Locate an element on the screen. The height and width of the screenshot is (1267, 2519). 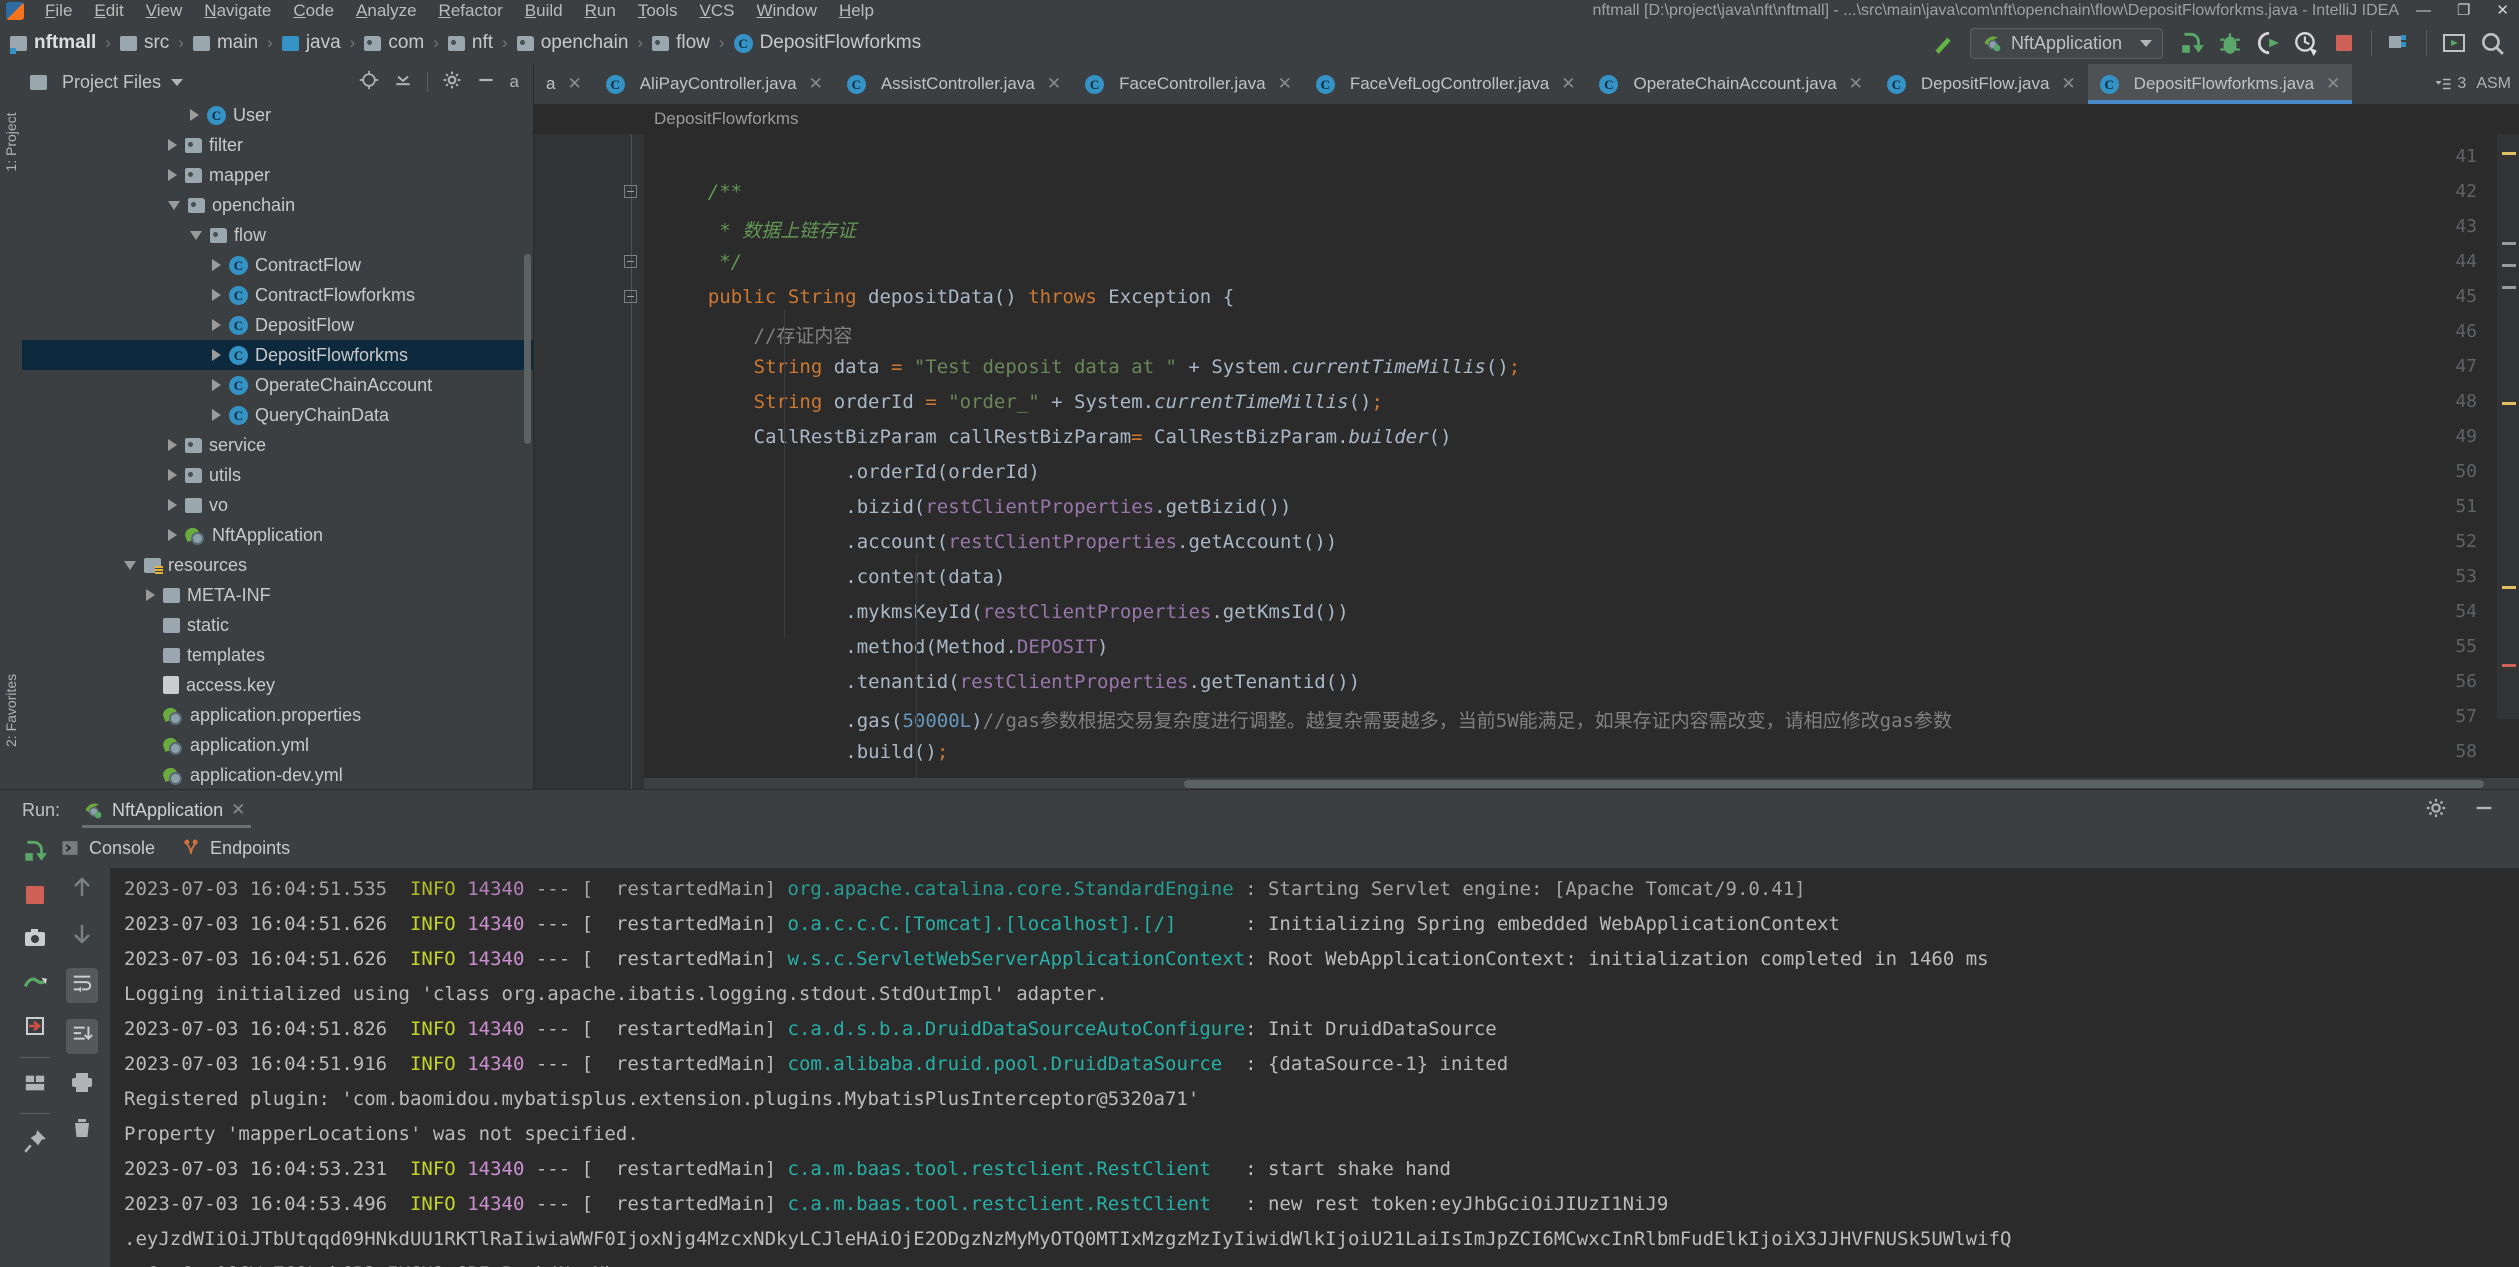
tree-node-mapper: mapper is located at coordinates (277, 175).